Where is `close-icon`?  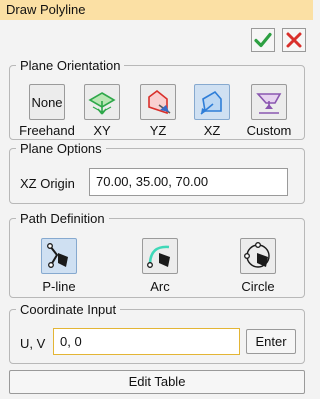 close-icon is located at coordinates (294, 40).